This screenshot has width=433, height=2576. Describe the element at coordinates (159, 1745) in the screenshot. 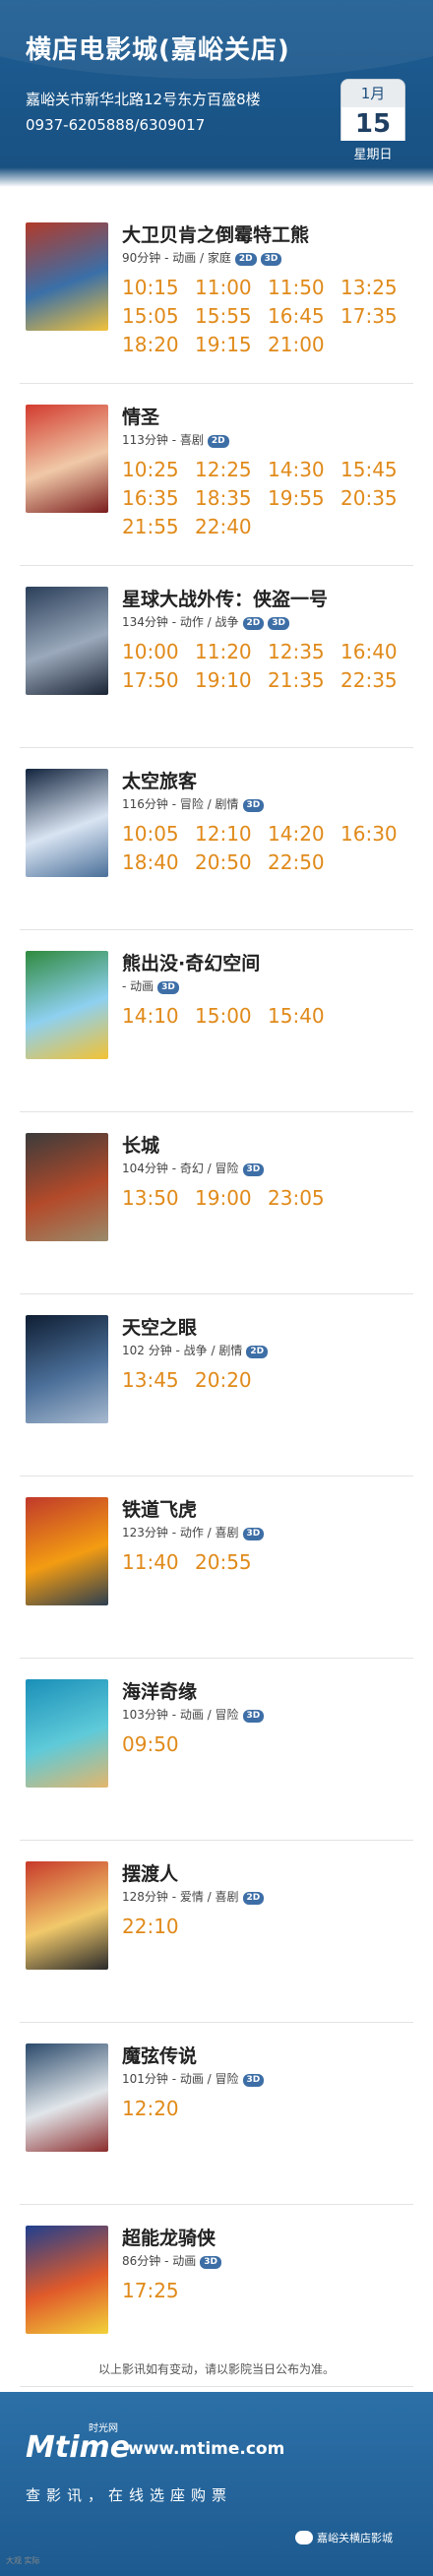

I see `showtime: 09:50` at that location.